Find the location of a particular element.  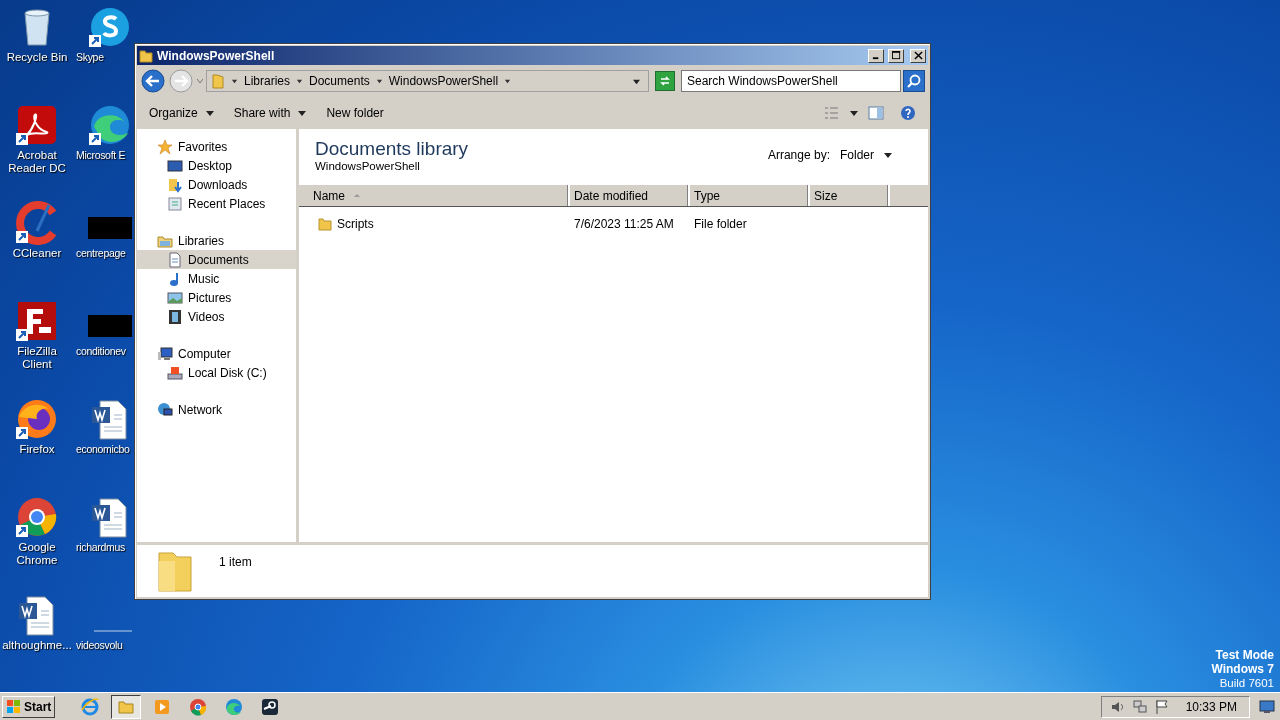

breadcrumb: Documents is located at coordinates (339, 81).